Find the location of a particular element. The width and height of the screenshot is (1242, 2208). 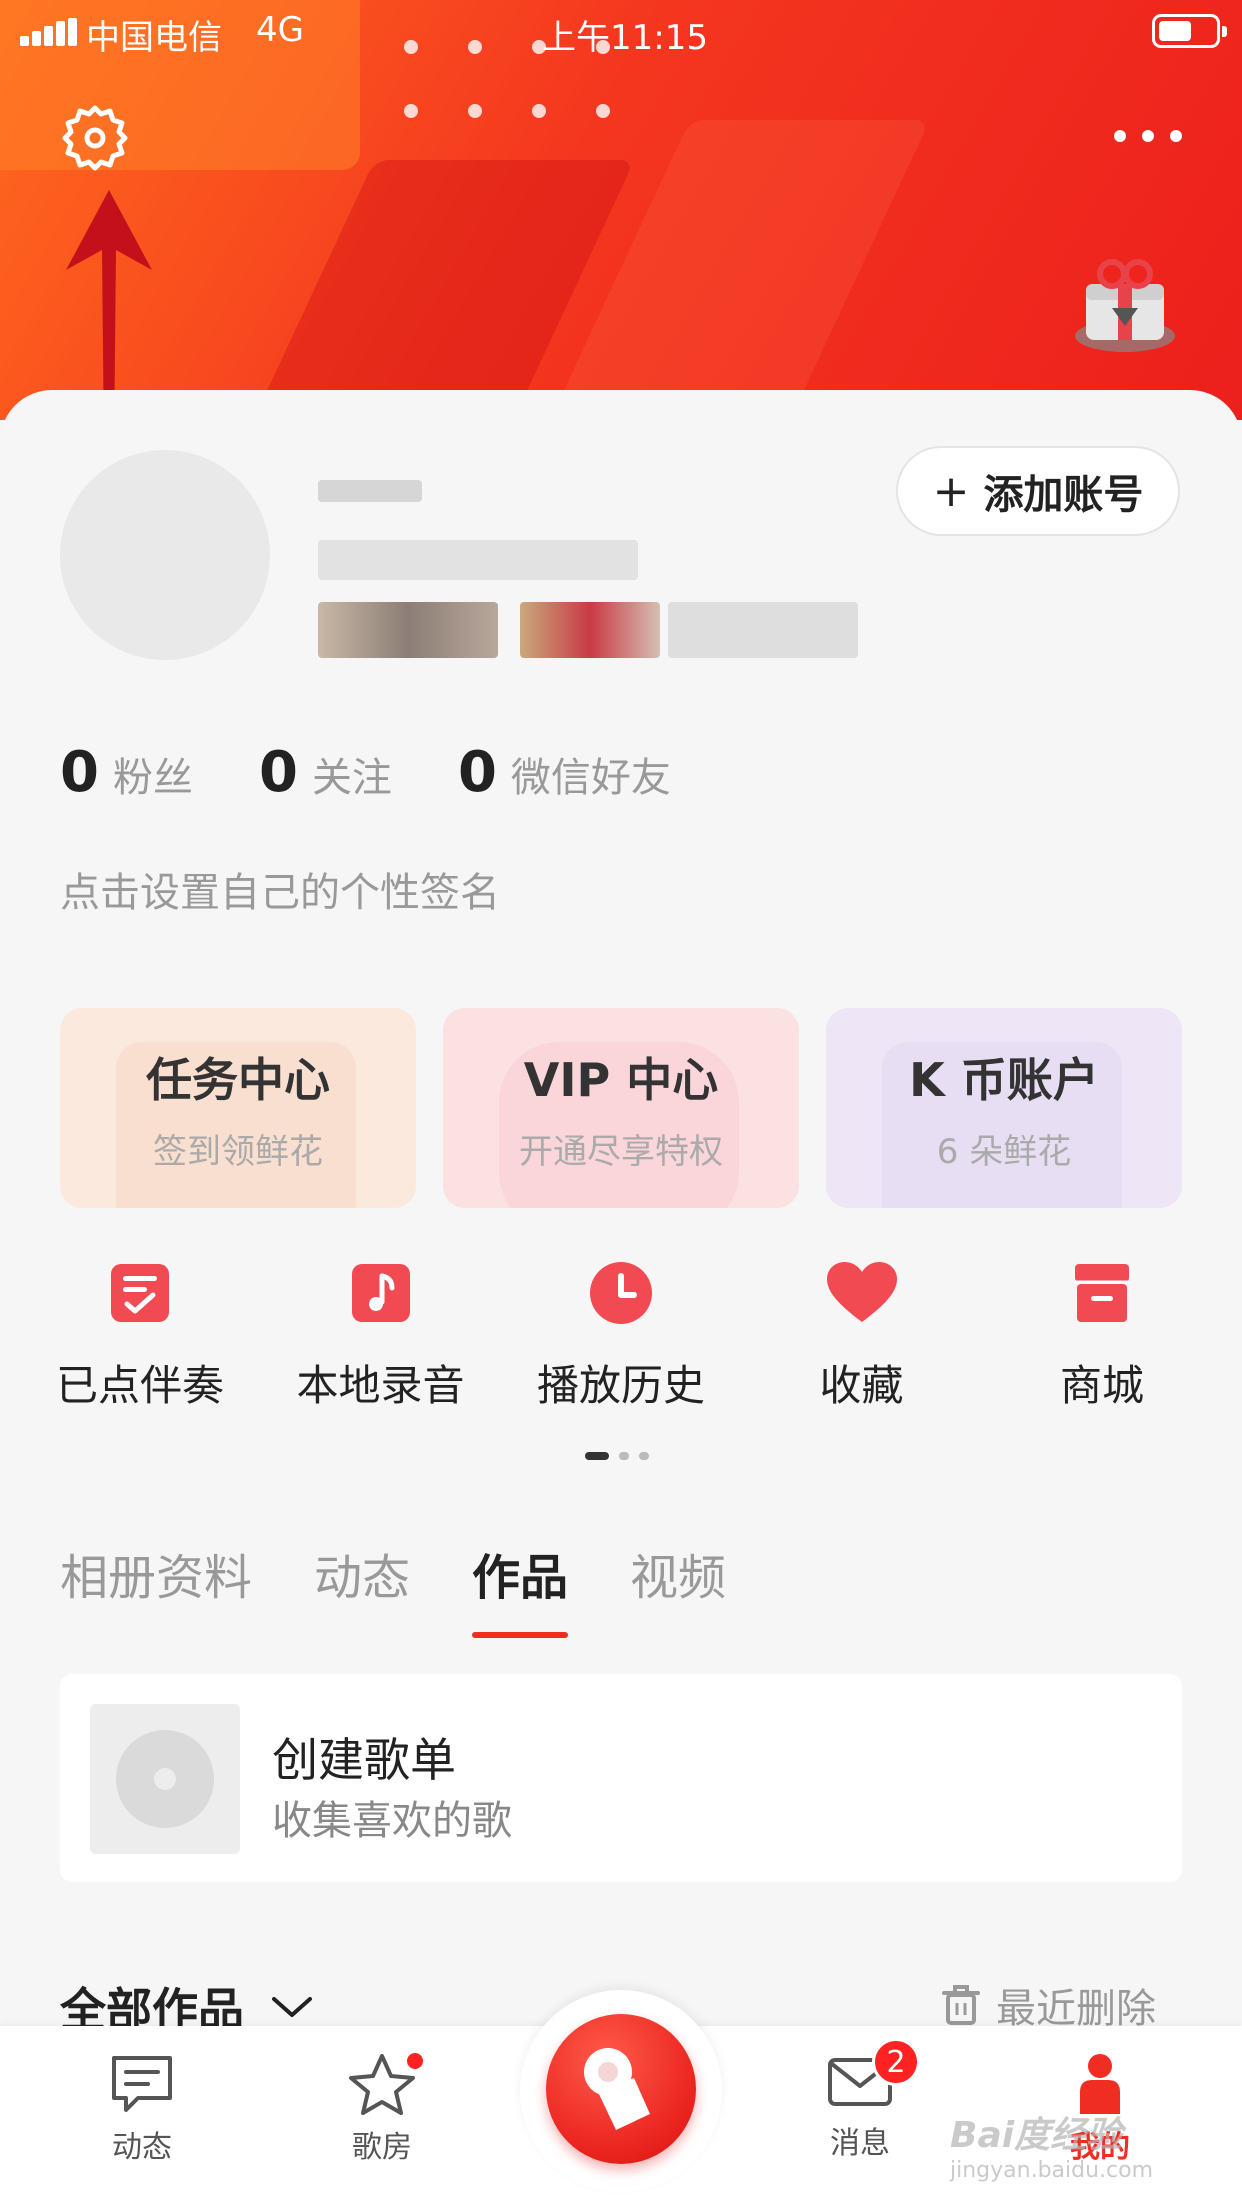

more-options-button is located at coordinates (1148, 136).